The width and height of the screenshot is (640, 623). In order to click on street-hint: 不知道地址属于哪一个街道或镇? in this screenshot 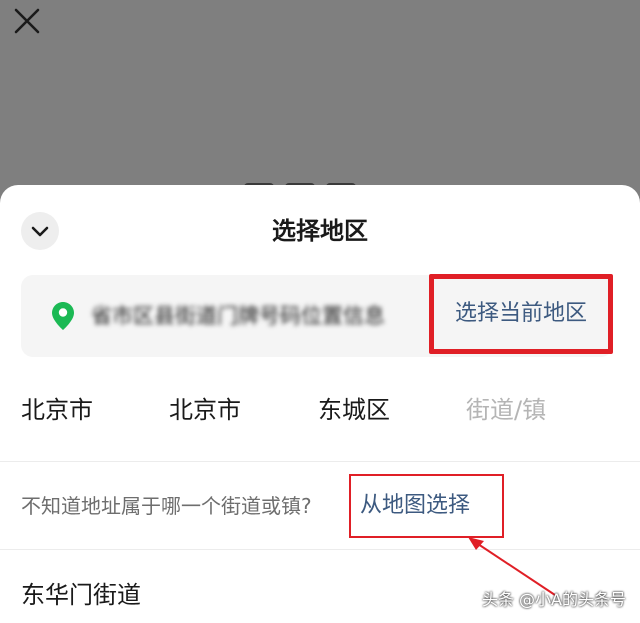, I will do `click(166, 506)`.